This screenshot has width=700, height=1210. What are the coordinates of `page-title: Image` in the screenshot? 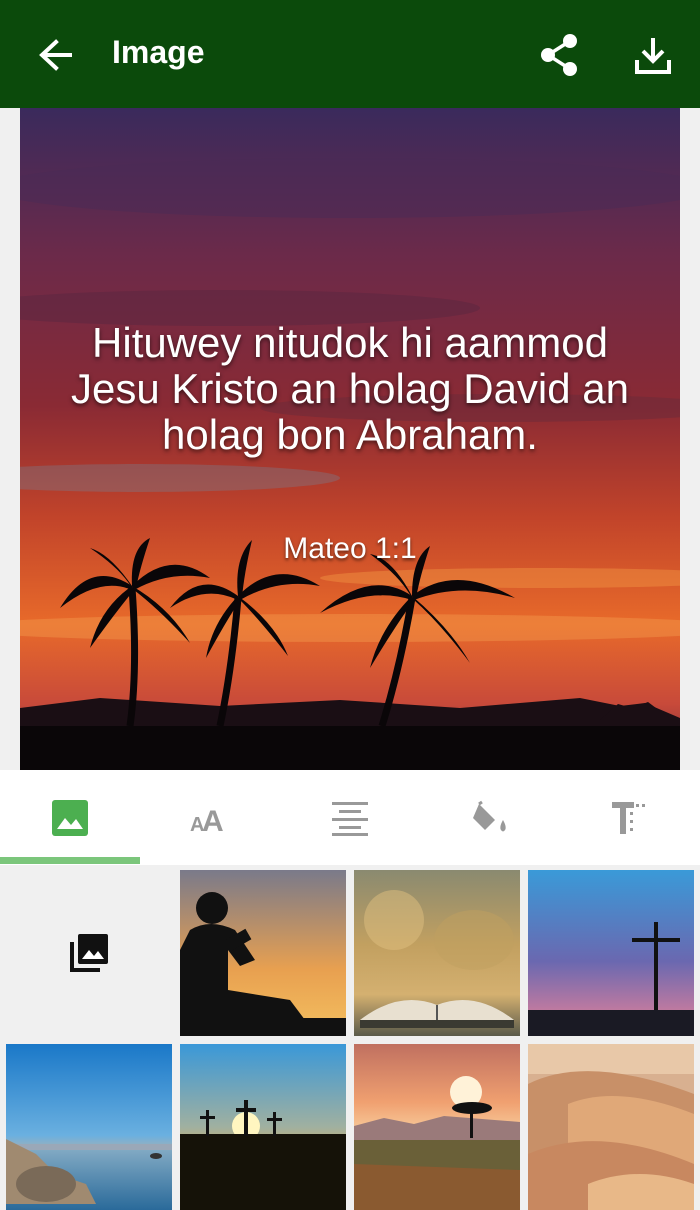 It's located at (158, 52).